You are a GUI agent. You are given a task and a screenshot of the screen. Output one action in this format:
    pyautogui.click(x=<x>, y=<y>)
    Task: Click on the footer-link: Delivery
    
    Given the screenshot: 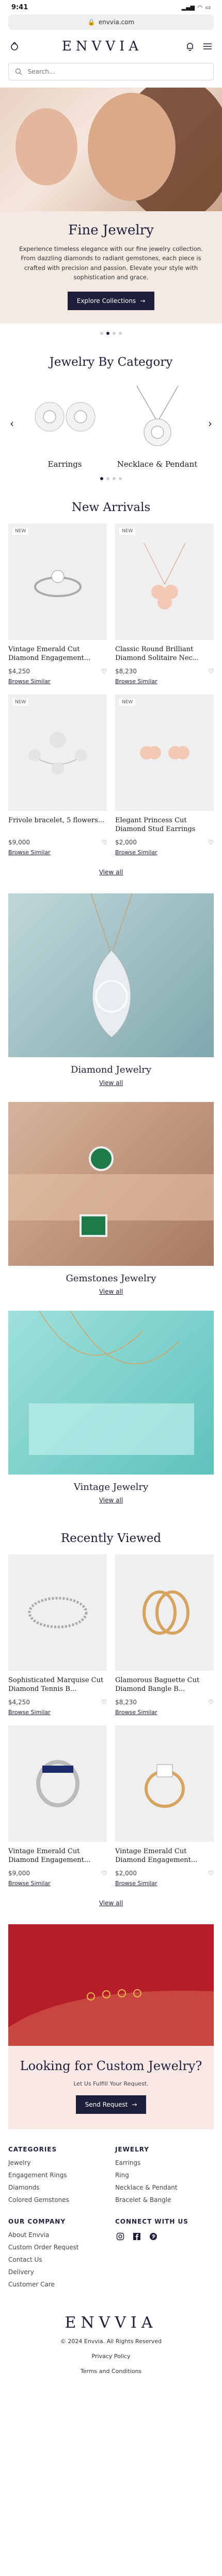 What is the action you would take?
    pyautogui.click(x=57, y=2272)
    